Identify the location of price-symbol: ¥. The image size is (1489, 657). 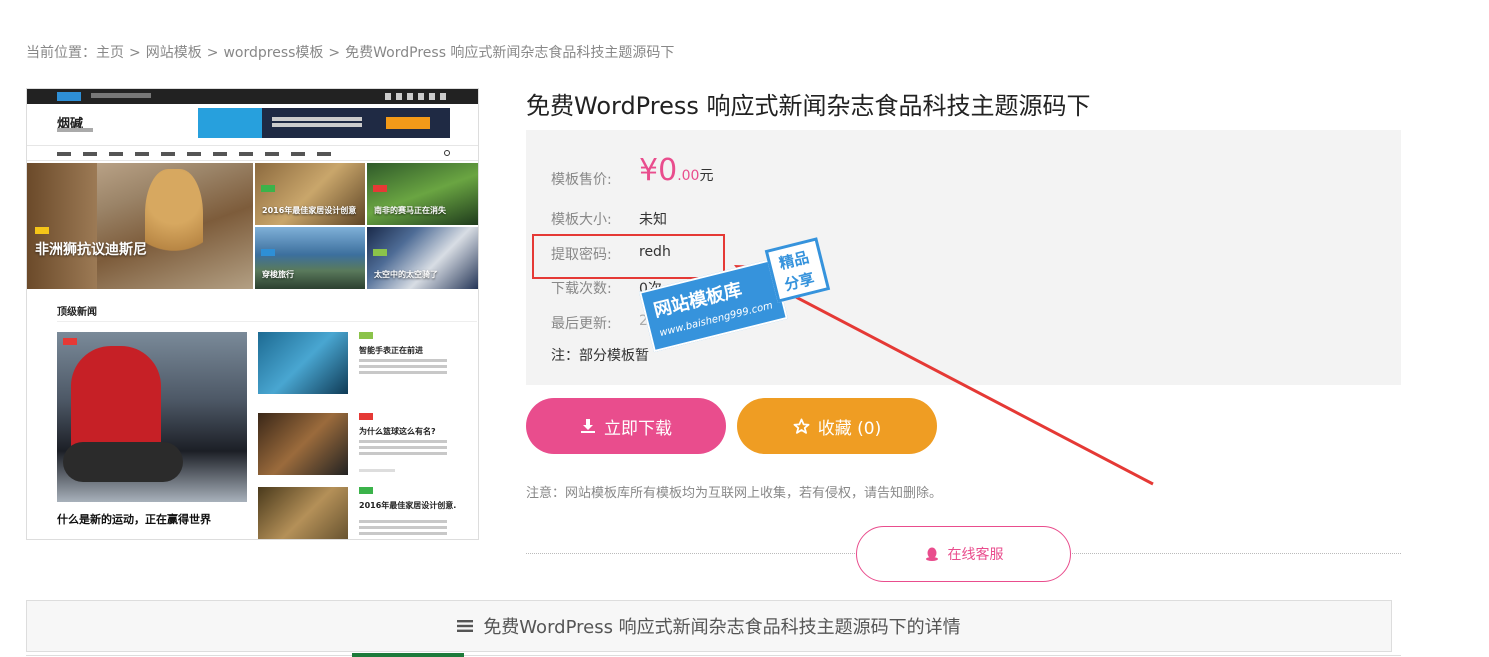
(649, 170).